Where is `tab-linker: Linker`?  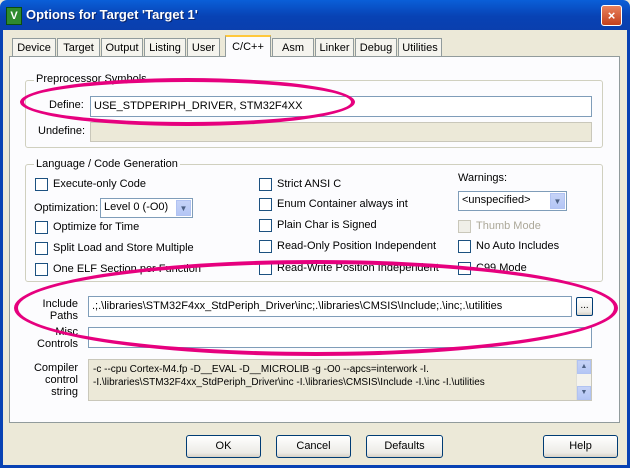
tab-linker: Linker is located at coordinates (334, 47).